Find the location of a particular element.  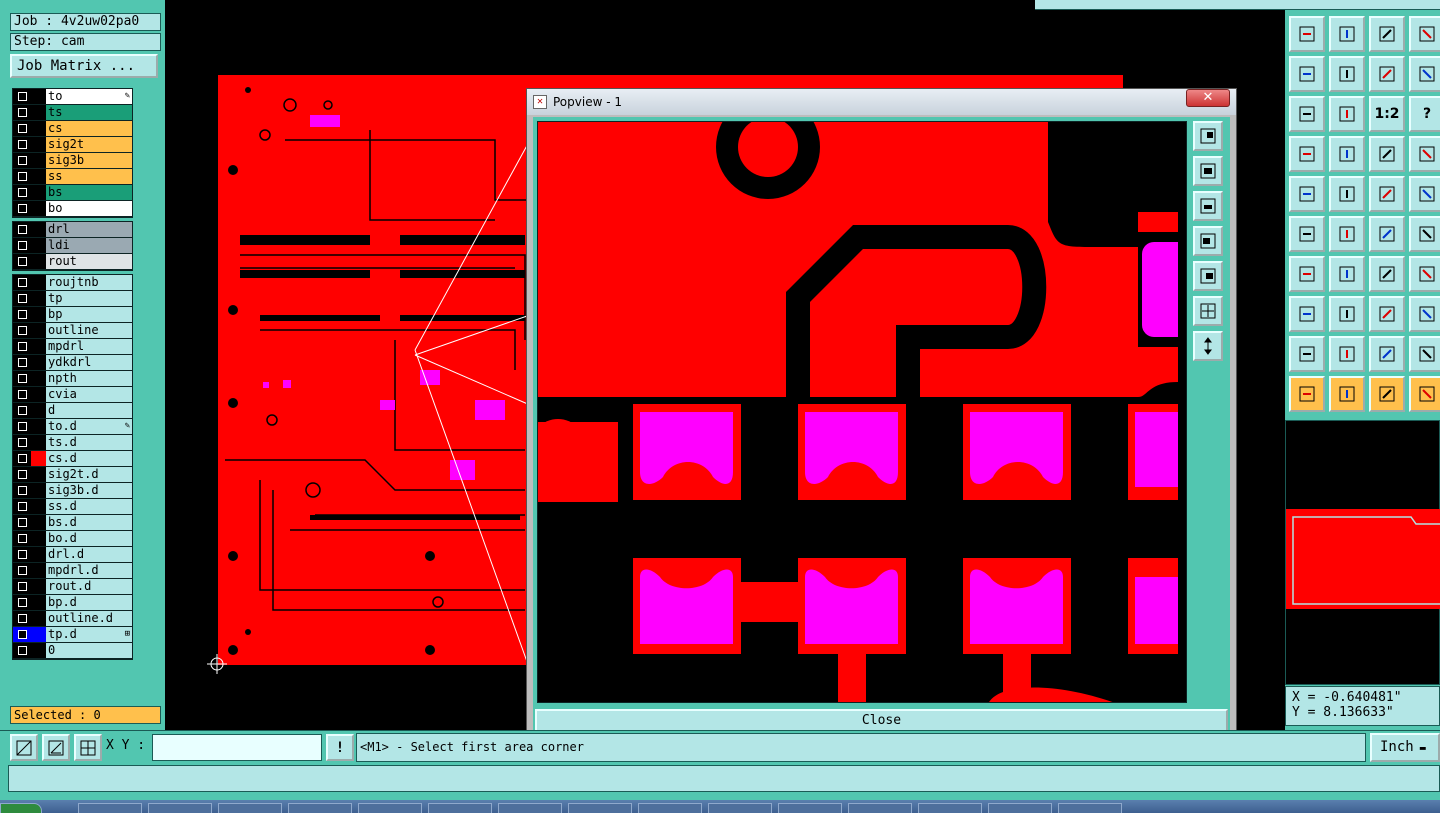

layer-row: tp.d ⊞ is located at coordinates (72, 635).